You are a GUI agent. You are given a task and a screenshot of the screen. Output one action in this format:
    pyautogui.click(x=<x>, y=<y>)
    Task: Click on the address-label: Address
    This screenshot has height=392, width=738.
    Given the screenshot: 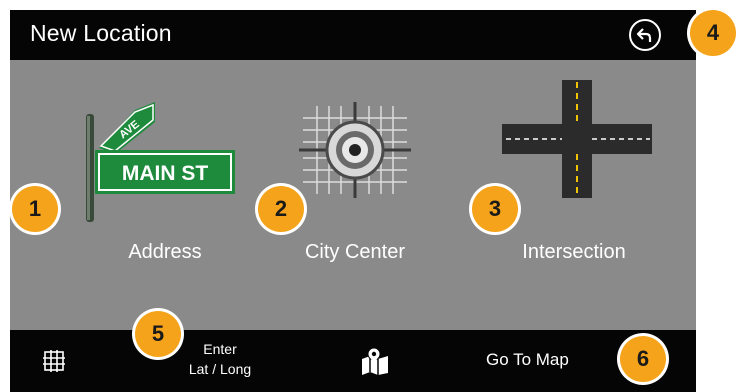 What is the action you would take?
    pyautogui.click(x=165, y=252)
    